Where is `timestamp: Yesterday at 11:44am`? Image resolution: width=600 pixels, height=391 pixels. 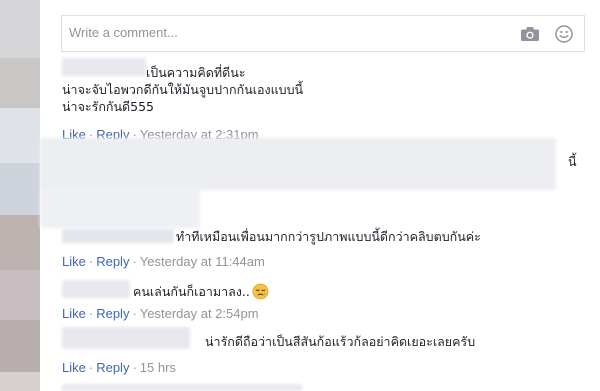 timestamp: Yesterday at 11:44am is located at coordinates (202, 261).